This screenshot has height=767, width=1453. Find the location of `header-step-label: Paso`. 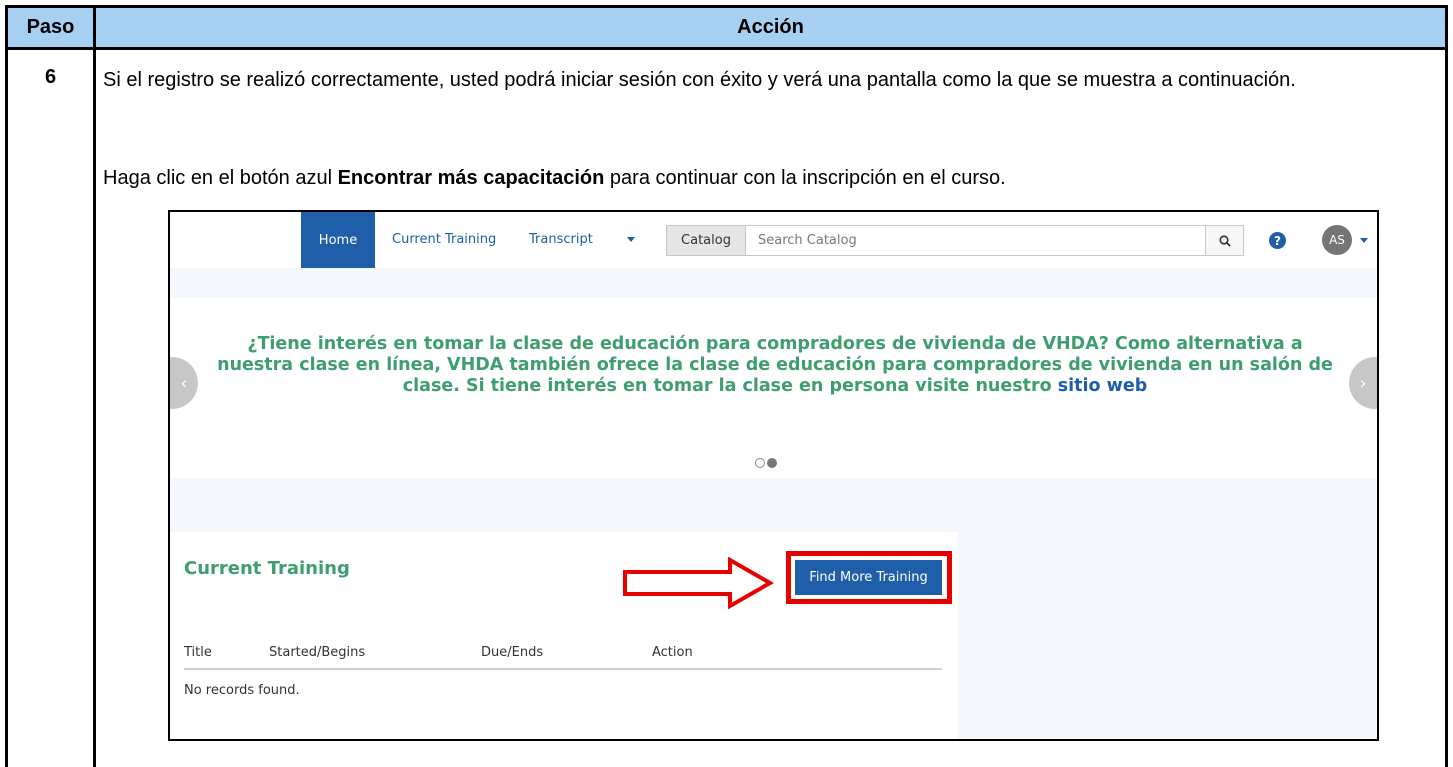

header-step-label: Paso is located at coordinates (50, 27).